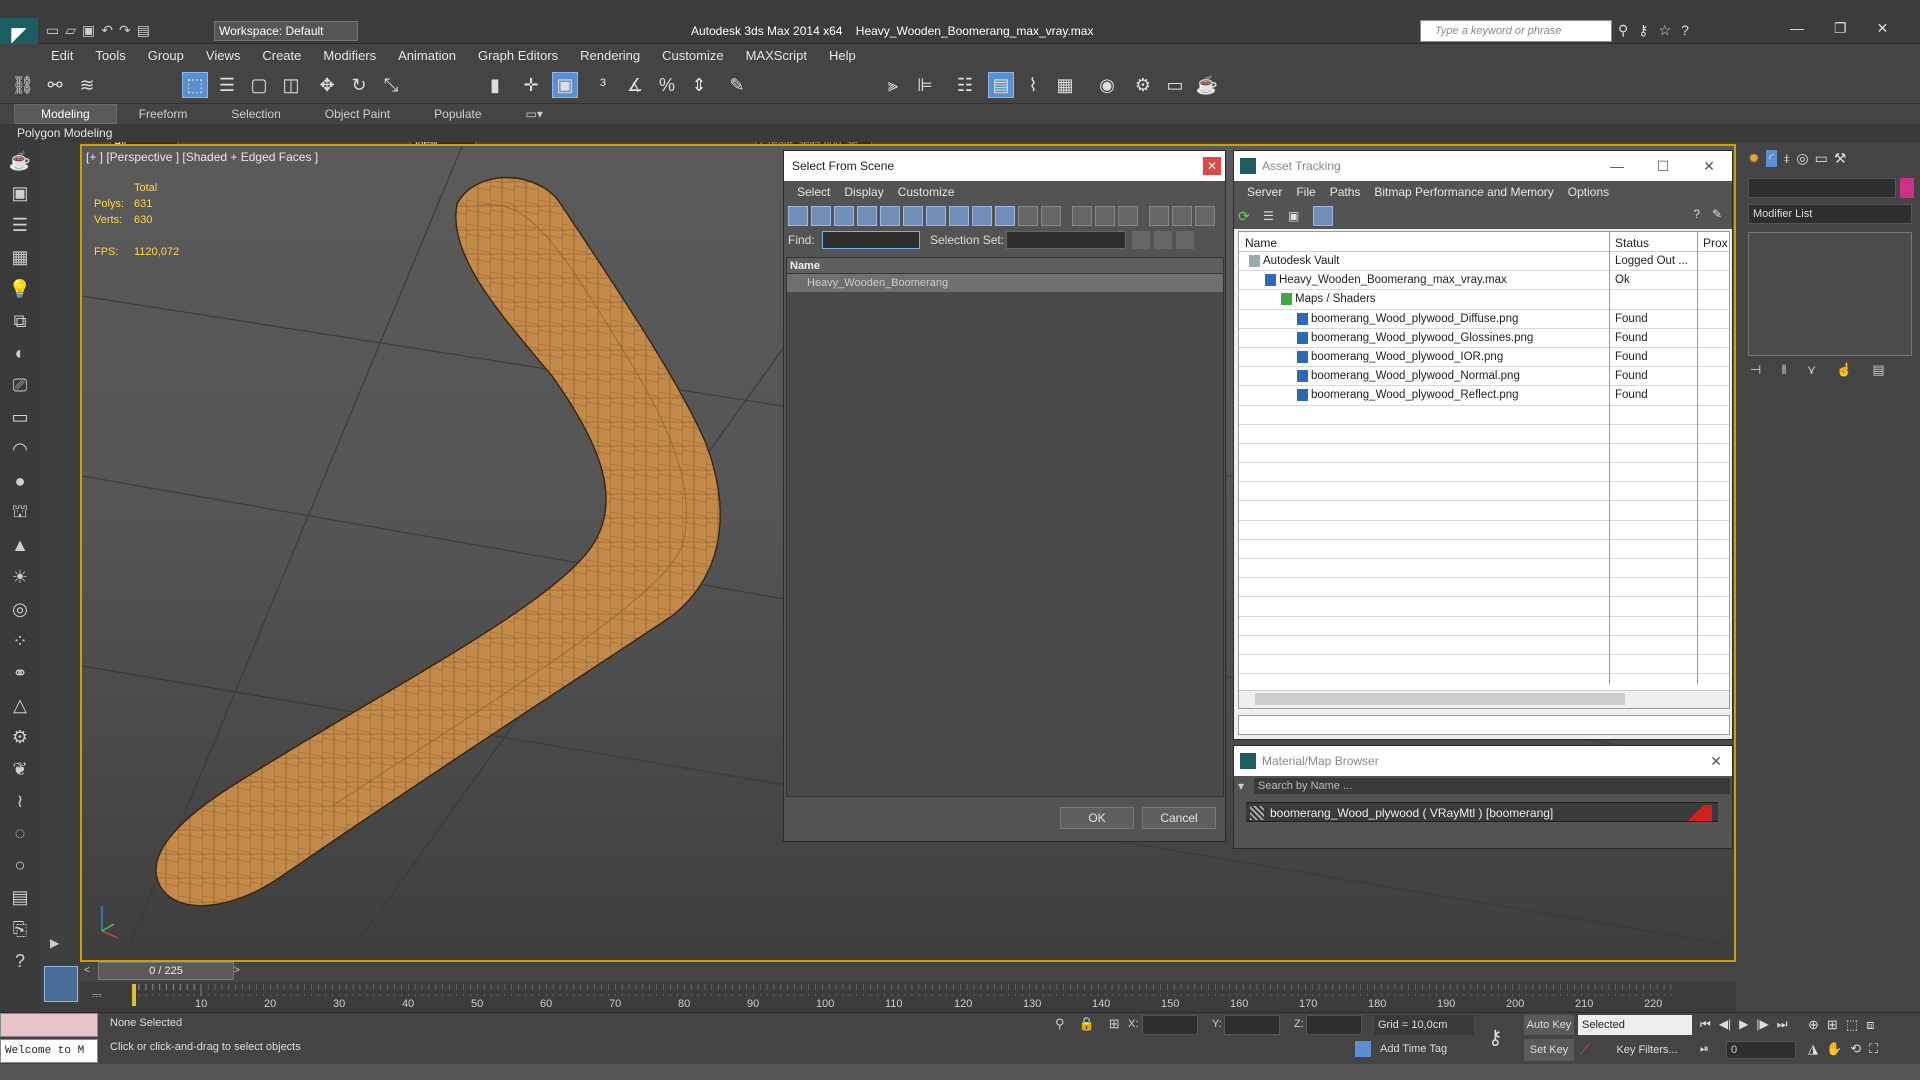  What do you see at coordinates (87, 85) in the screenshot?
I see `bind-space-warp-icon: ≋` at bounding box center [87, 85].